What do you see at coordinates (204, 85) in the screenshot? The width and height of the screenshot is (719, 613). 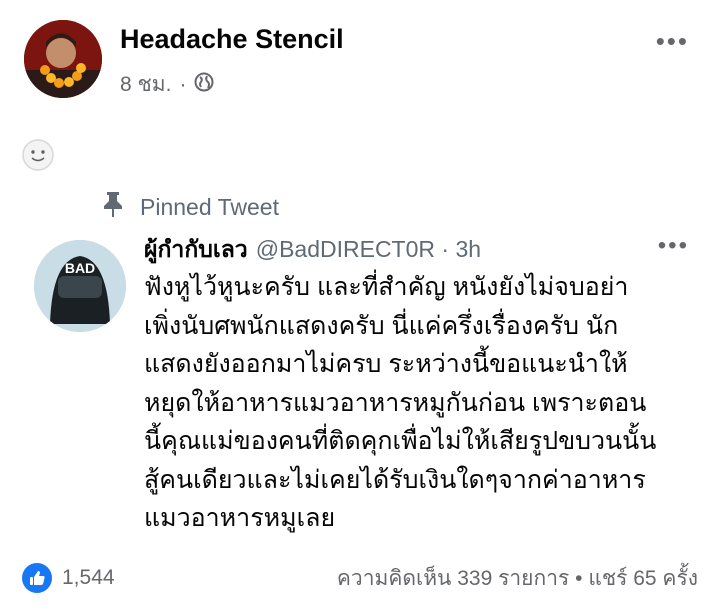 I see `globe-icon` at bounding box center [204, 85].